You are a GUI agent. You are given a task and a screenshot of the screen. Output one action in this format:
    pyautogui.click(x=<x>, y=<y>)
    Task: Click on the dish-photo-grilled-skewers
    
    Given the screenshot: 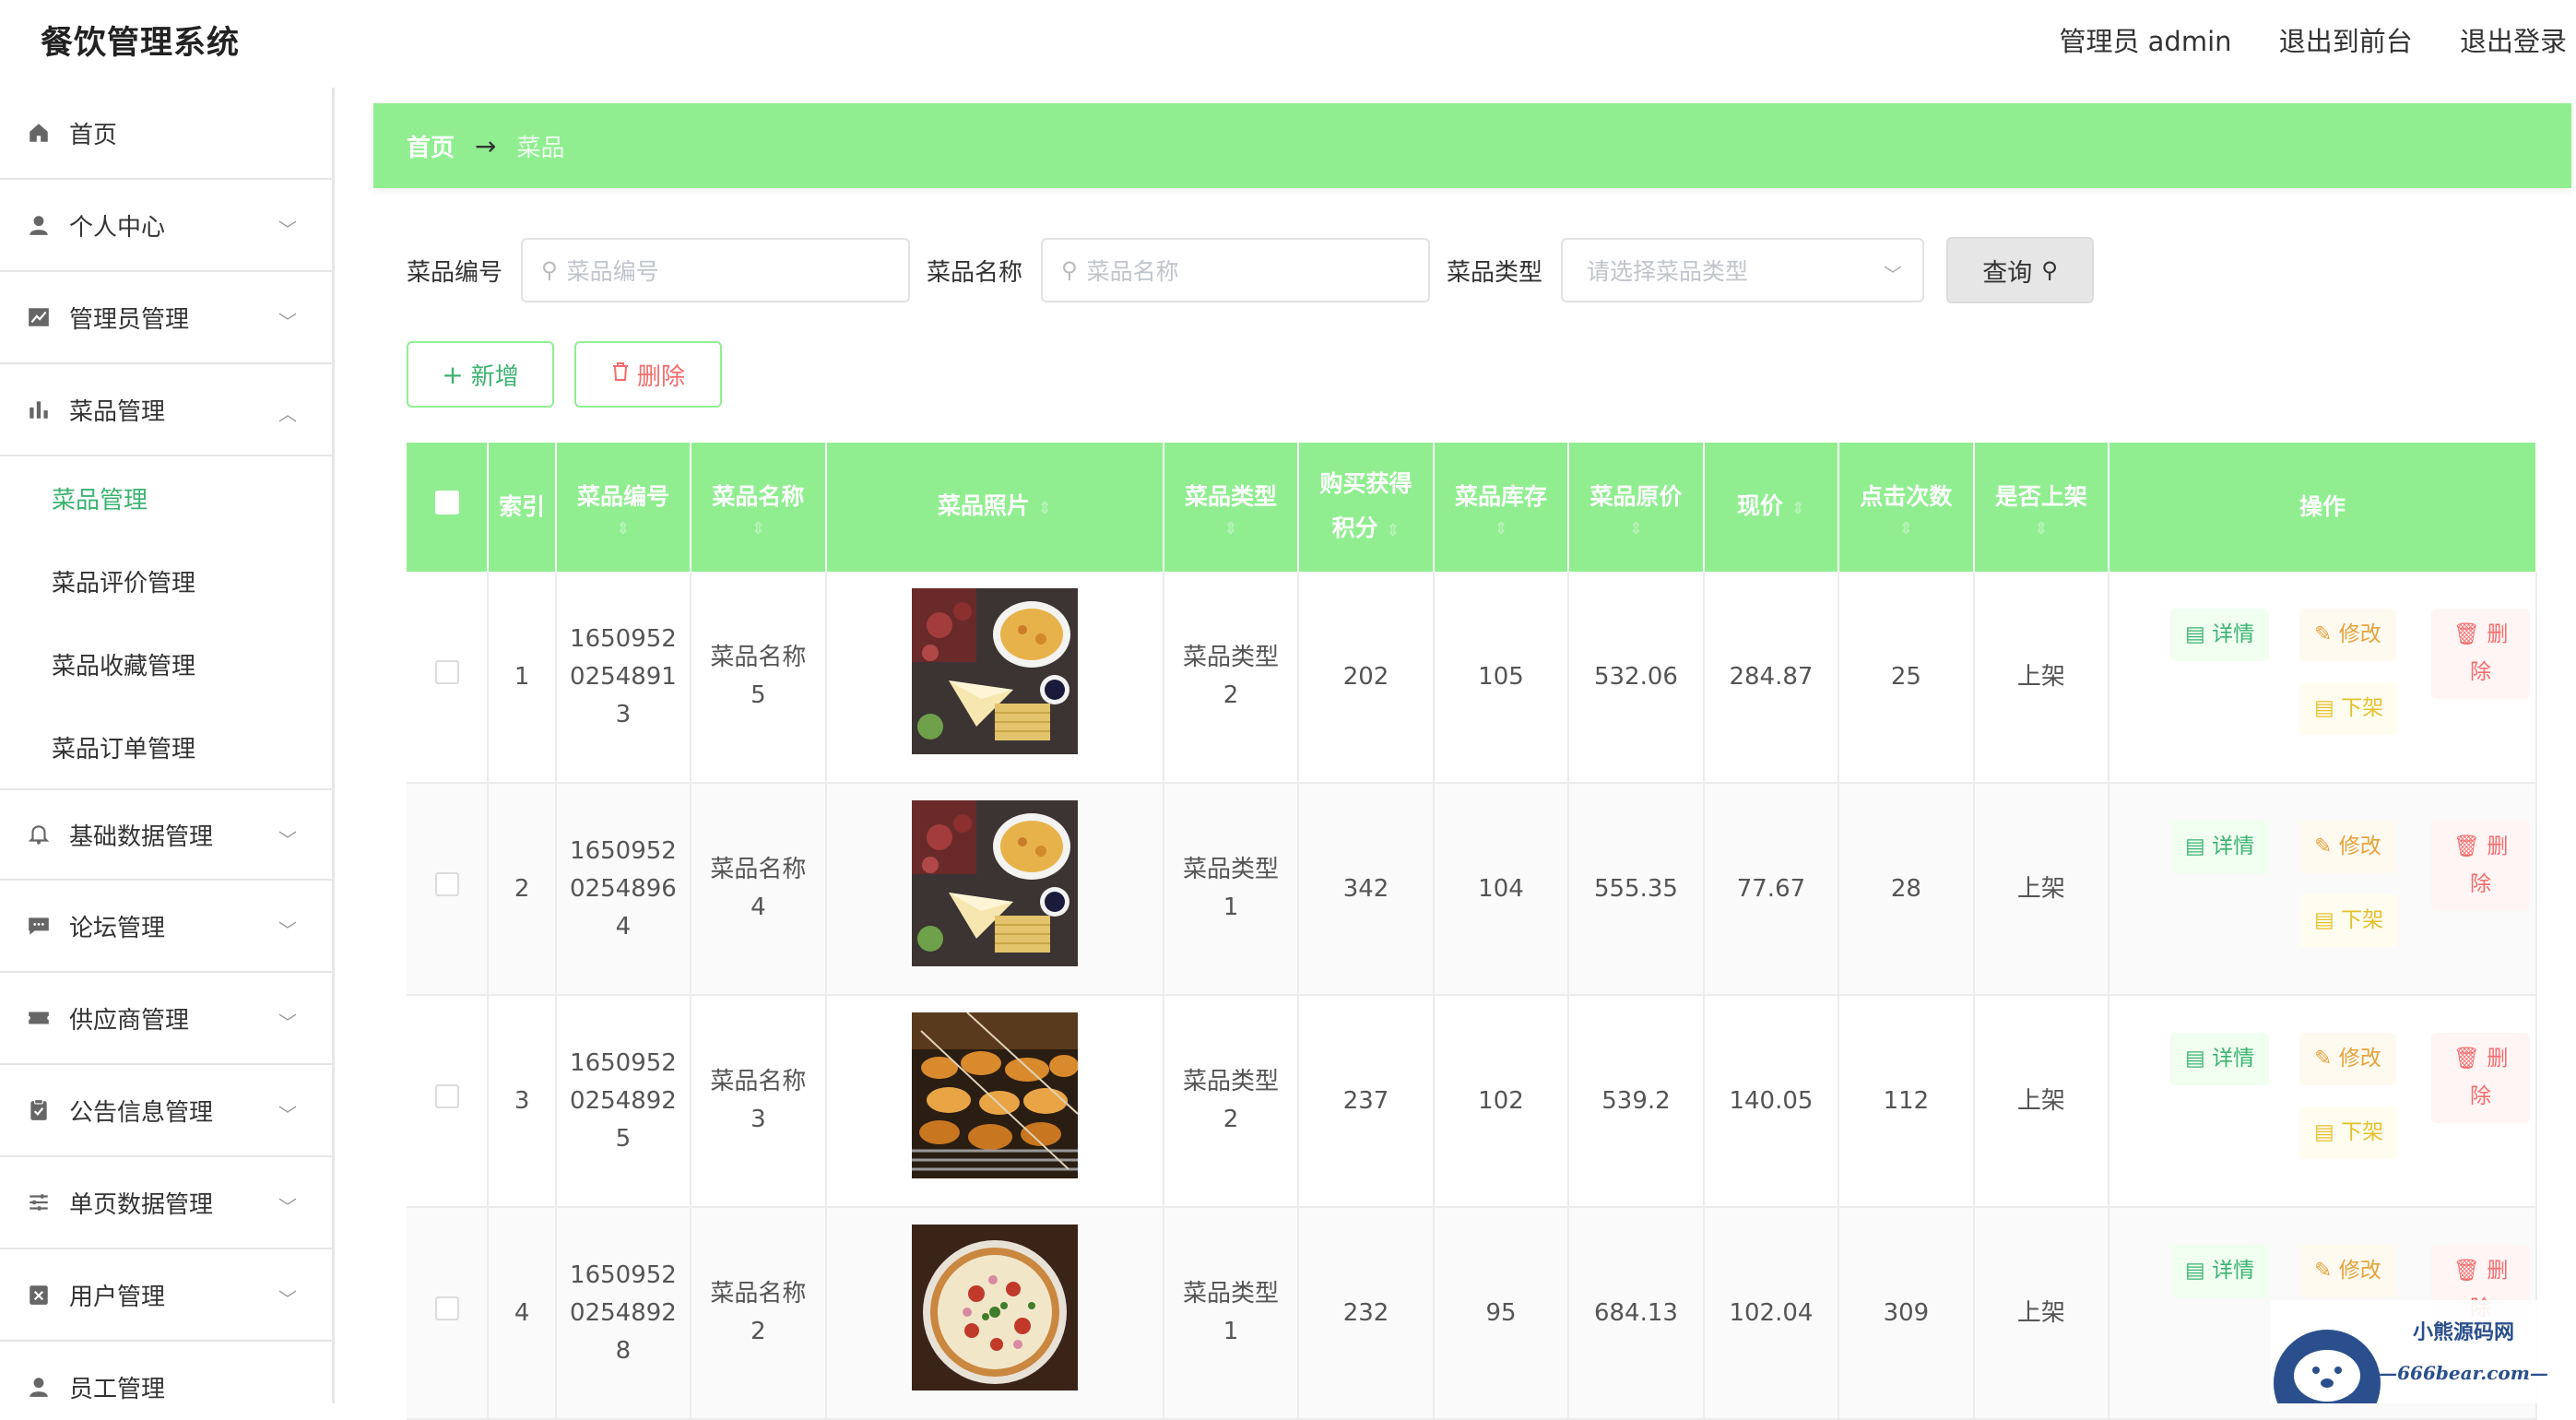 What is the action you would take?
    pyautogui.click(x=995, y=1095)
    